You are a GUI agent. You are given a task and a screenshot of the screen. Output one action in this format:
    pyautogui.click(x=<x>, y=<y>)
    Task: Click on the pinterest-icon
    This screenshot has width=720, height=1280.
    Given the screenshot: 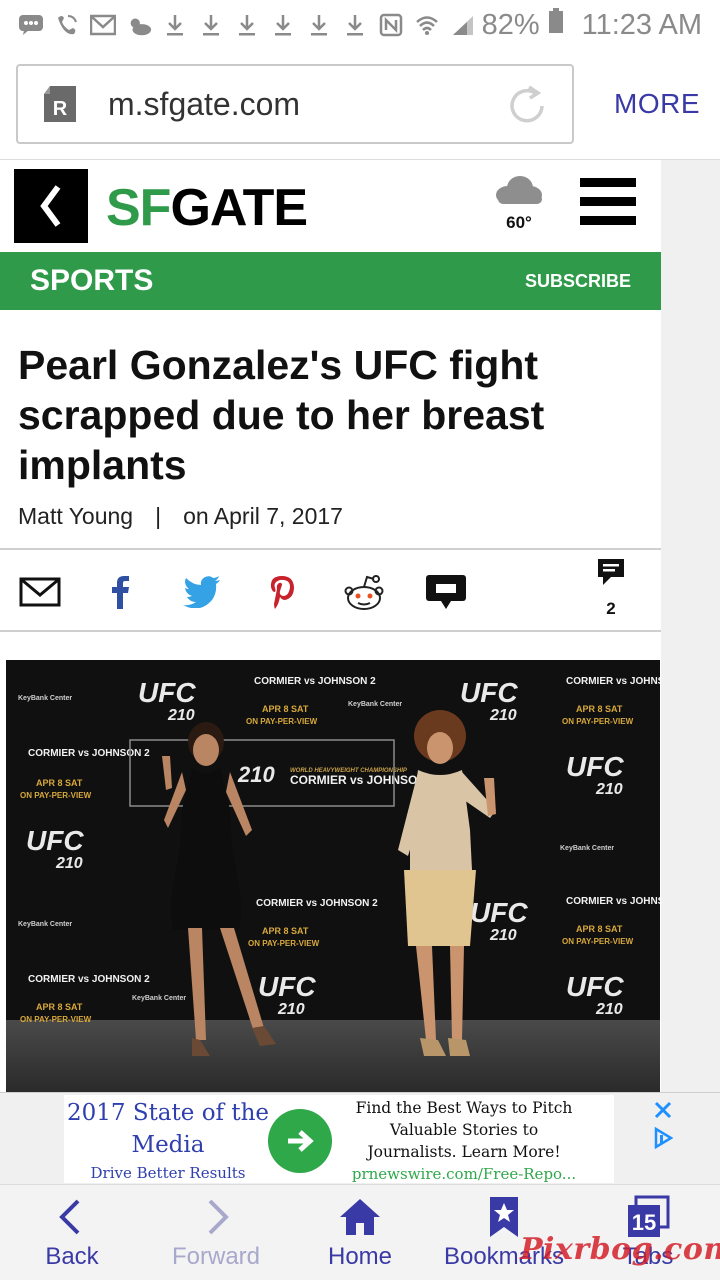 What is the action you would take?
    pyautogui.click(x=282, y=592)
    